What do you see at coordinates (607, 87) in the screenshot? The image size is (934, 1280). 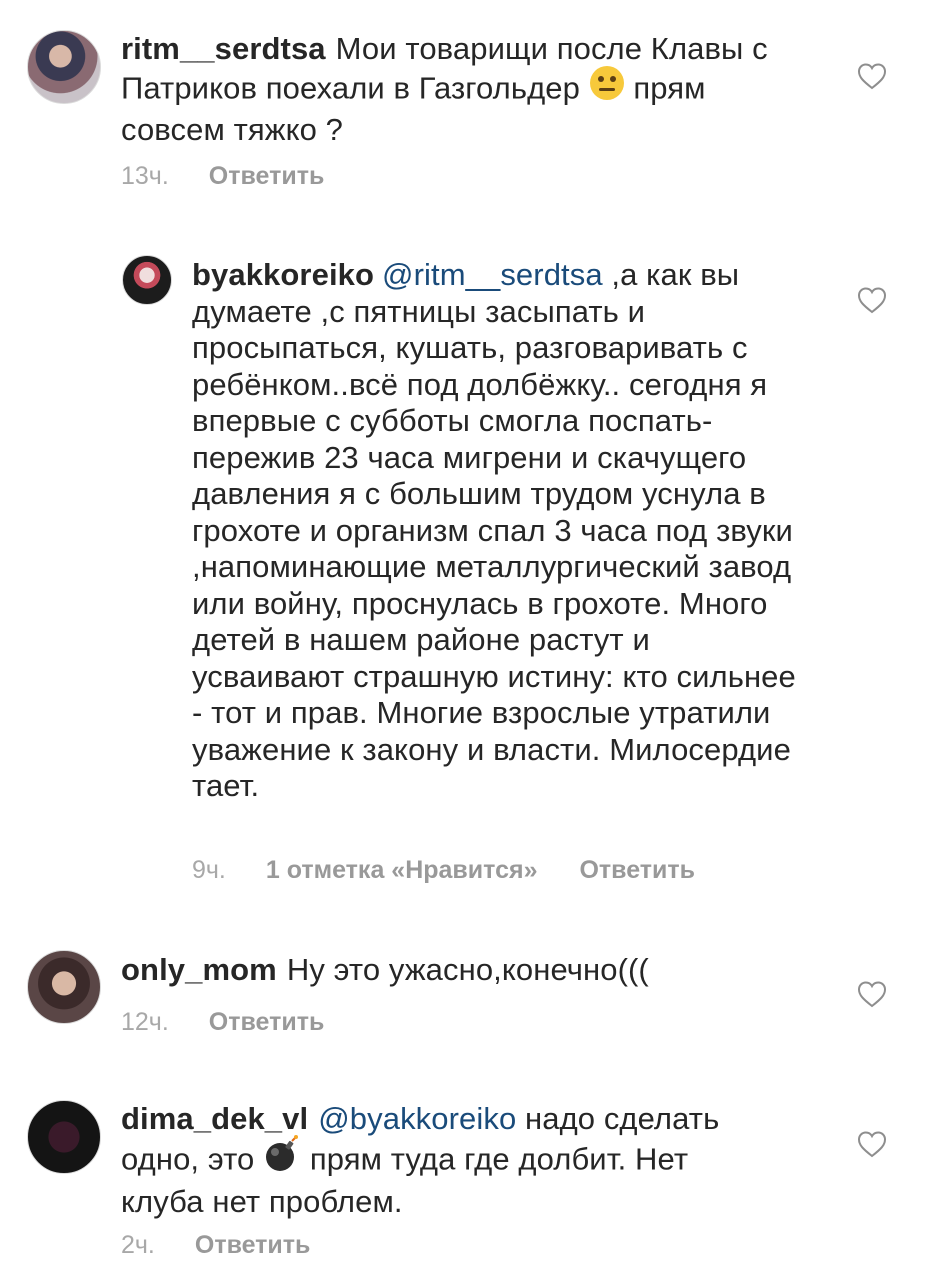 I see `neutral-face-emoji` at bounding box center [607, 87].